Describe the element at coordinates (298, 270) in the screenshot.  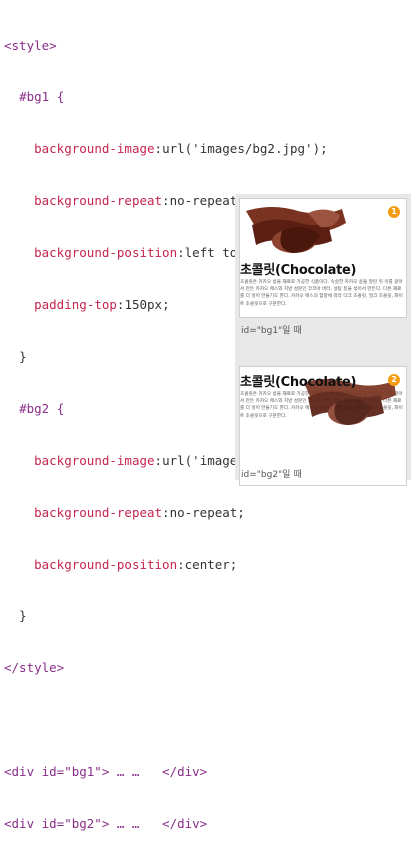
I see `card1-title: 초콜릿(Chocolate)` at that location.